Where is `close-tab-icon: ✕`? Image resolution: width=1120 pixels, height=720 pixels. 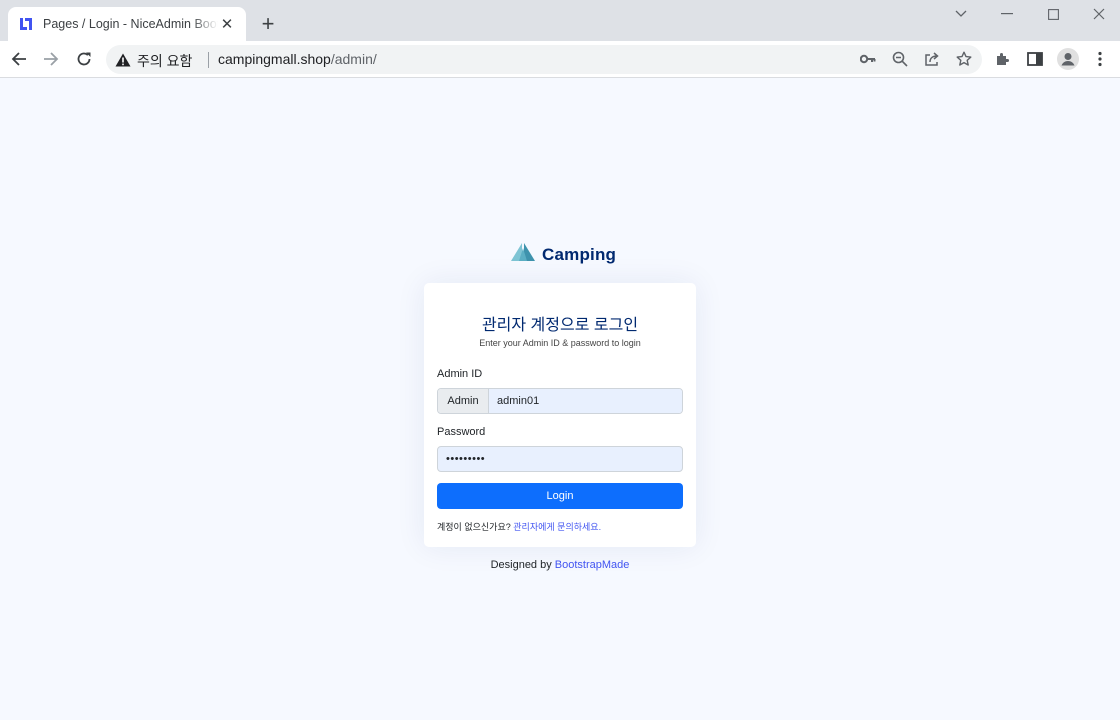 close-tab-icon: ✕ is located at coordinates (227, 24).